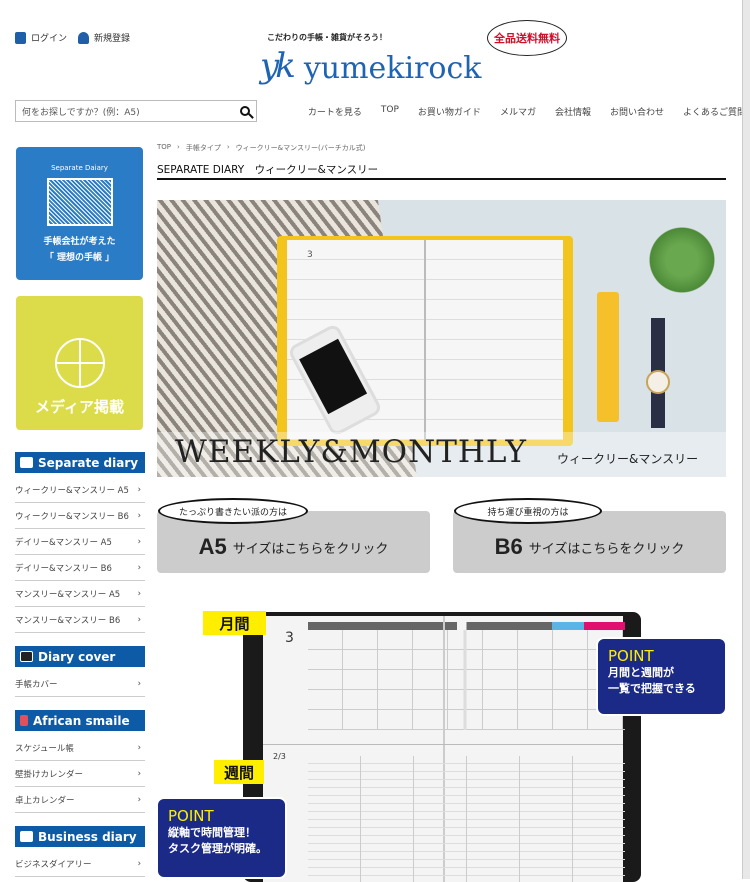  Describe the element at coordinates (637, 111) in the screenshot. I see `nav-contact: お問い合わせ` at that location.